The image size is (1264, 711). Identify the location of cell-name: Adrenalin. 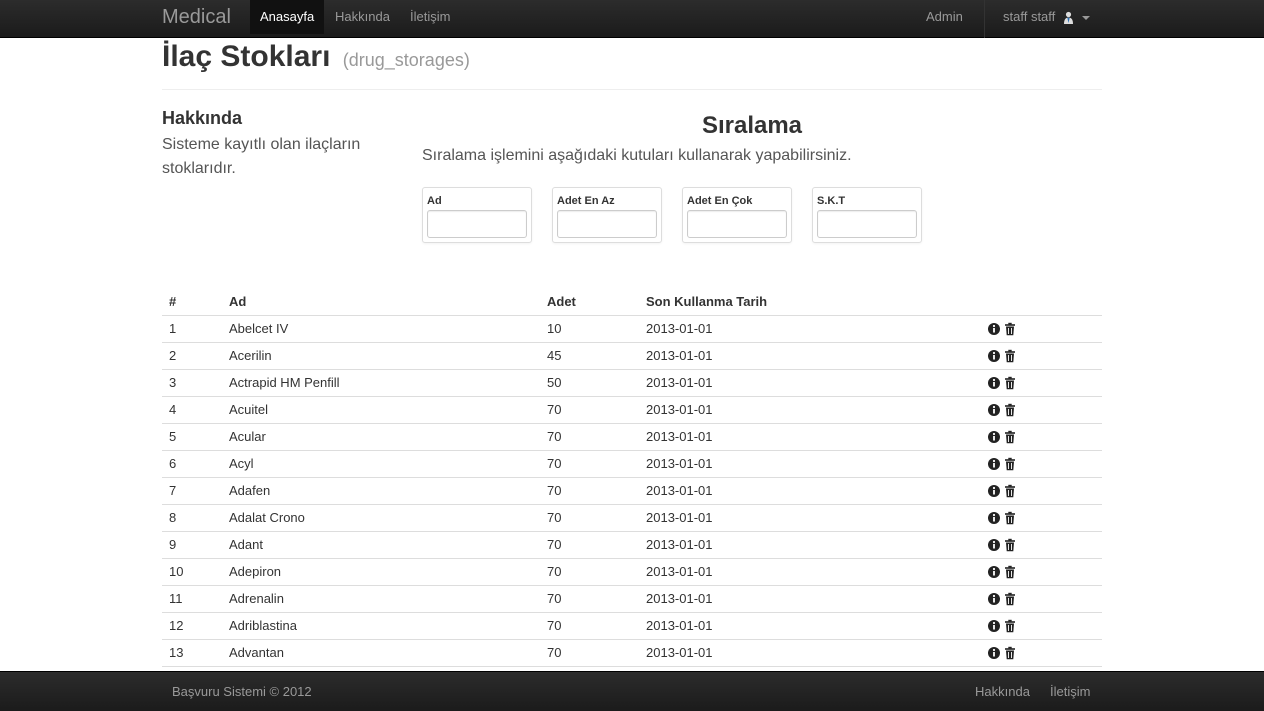
(381, 599).